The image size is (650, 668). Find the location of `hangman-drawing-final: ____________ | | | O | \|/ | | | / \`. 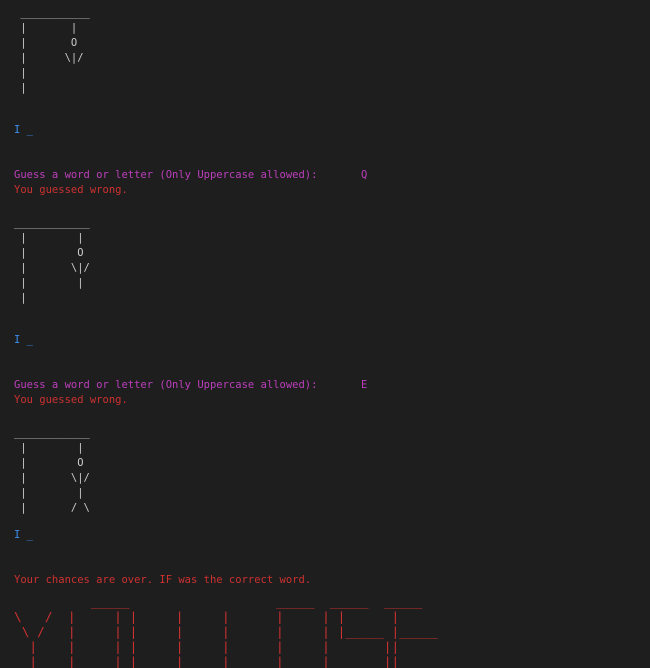

hangman-drawing-final: ____________ | | | O | \|/ | | | / \ is located at coordinates (52, 470).